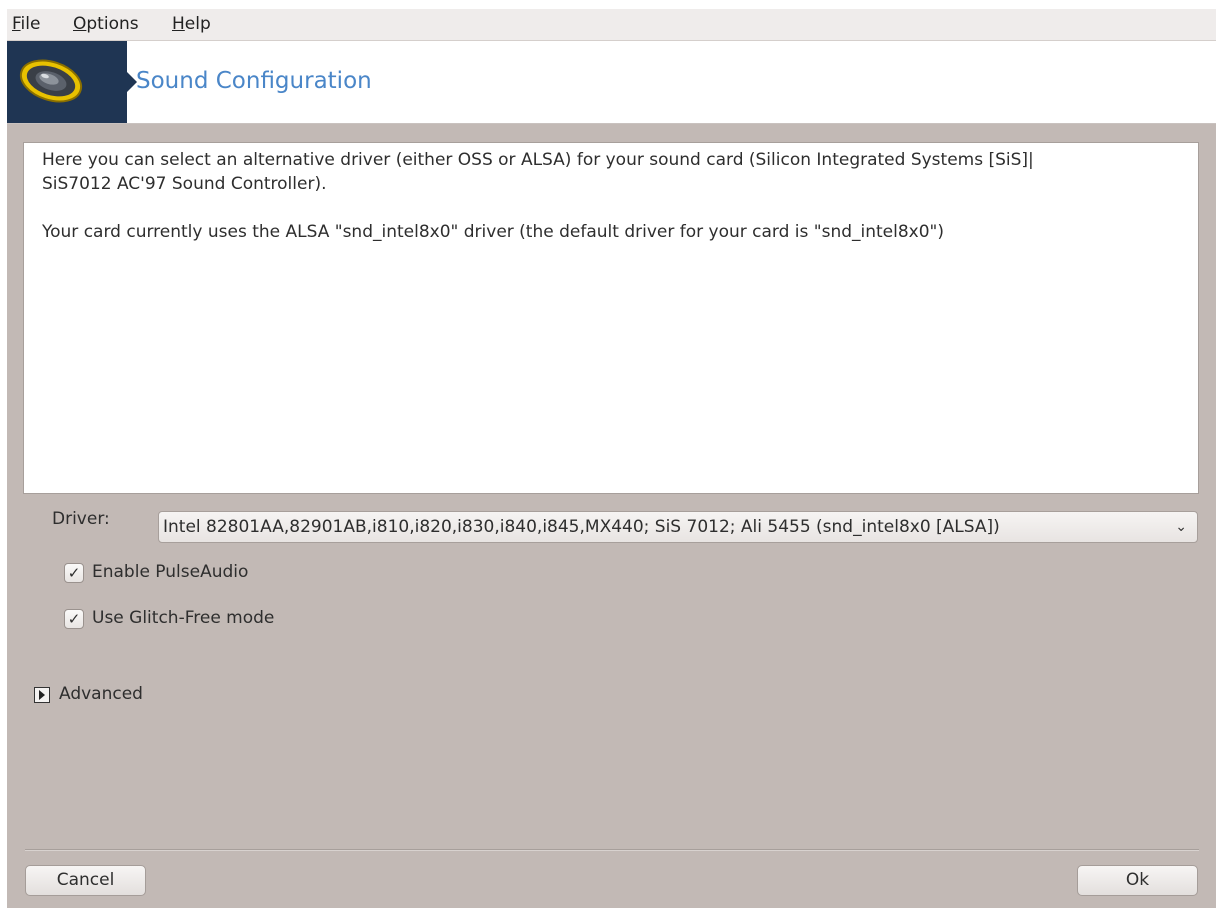 The height and width of the screenshot is (908, 1216). I want to click on cancel-button: Cancel, so click(85, 880).